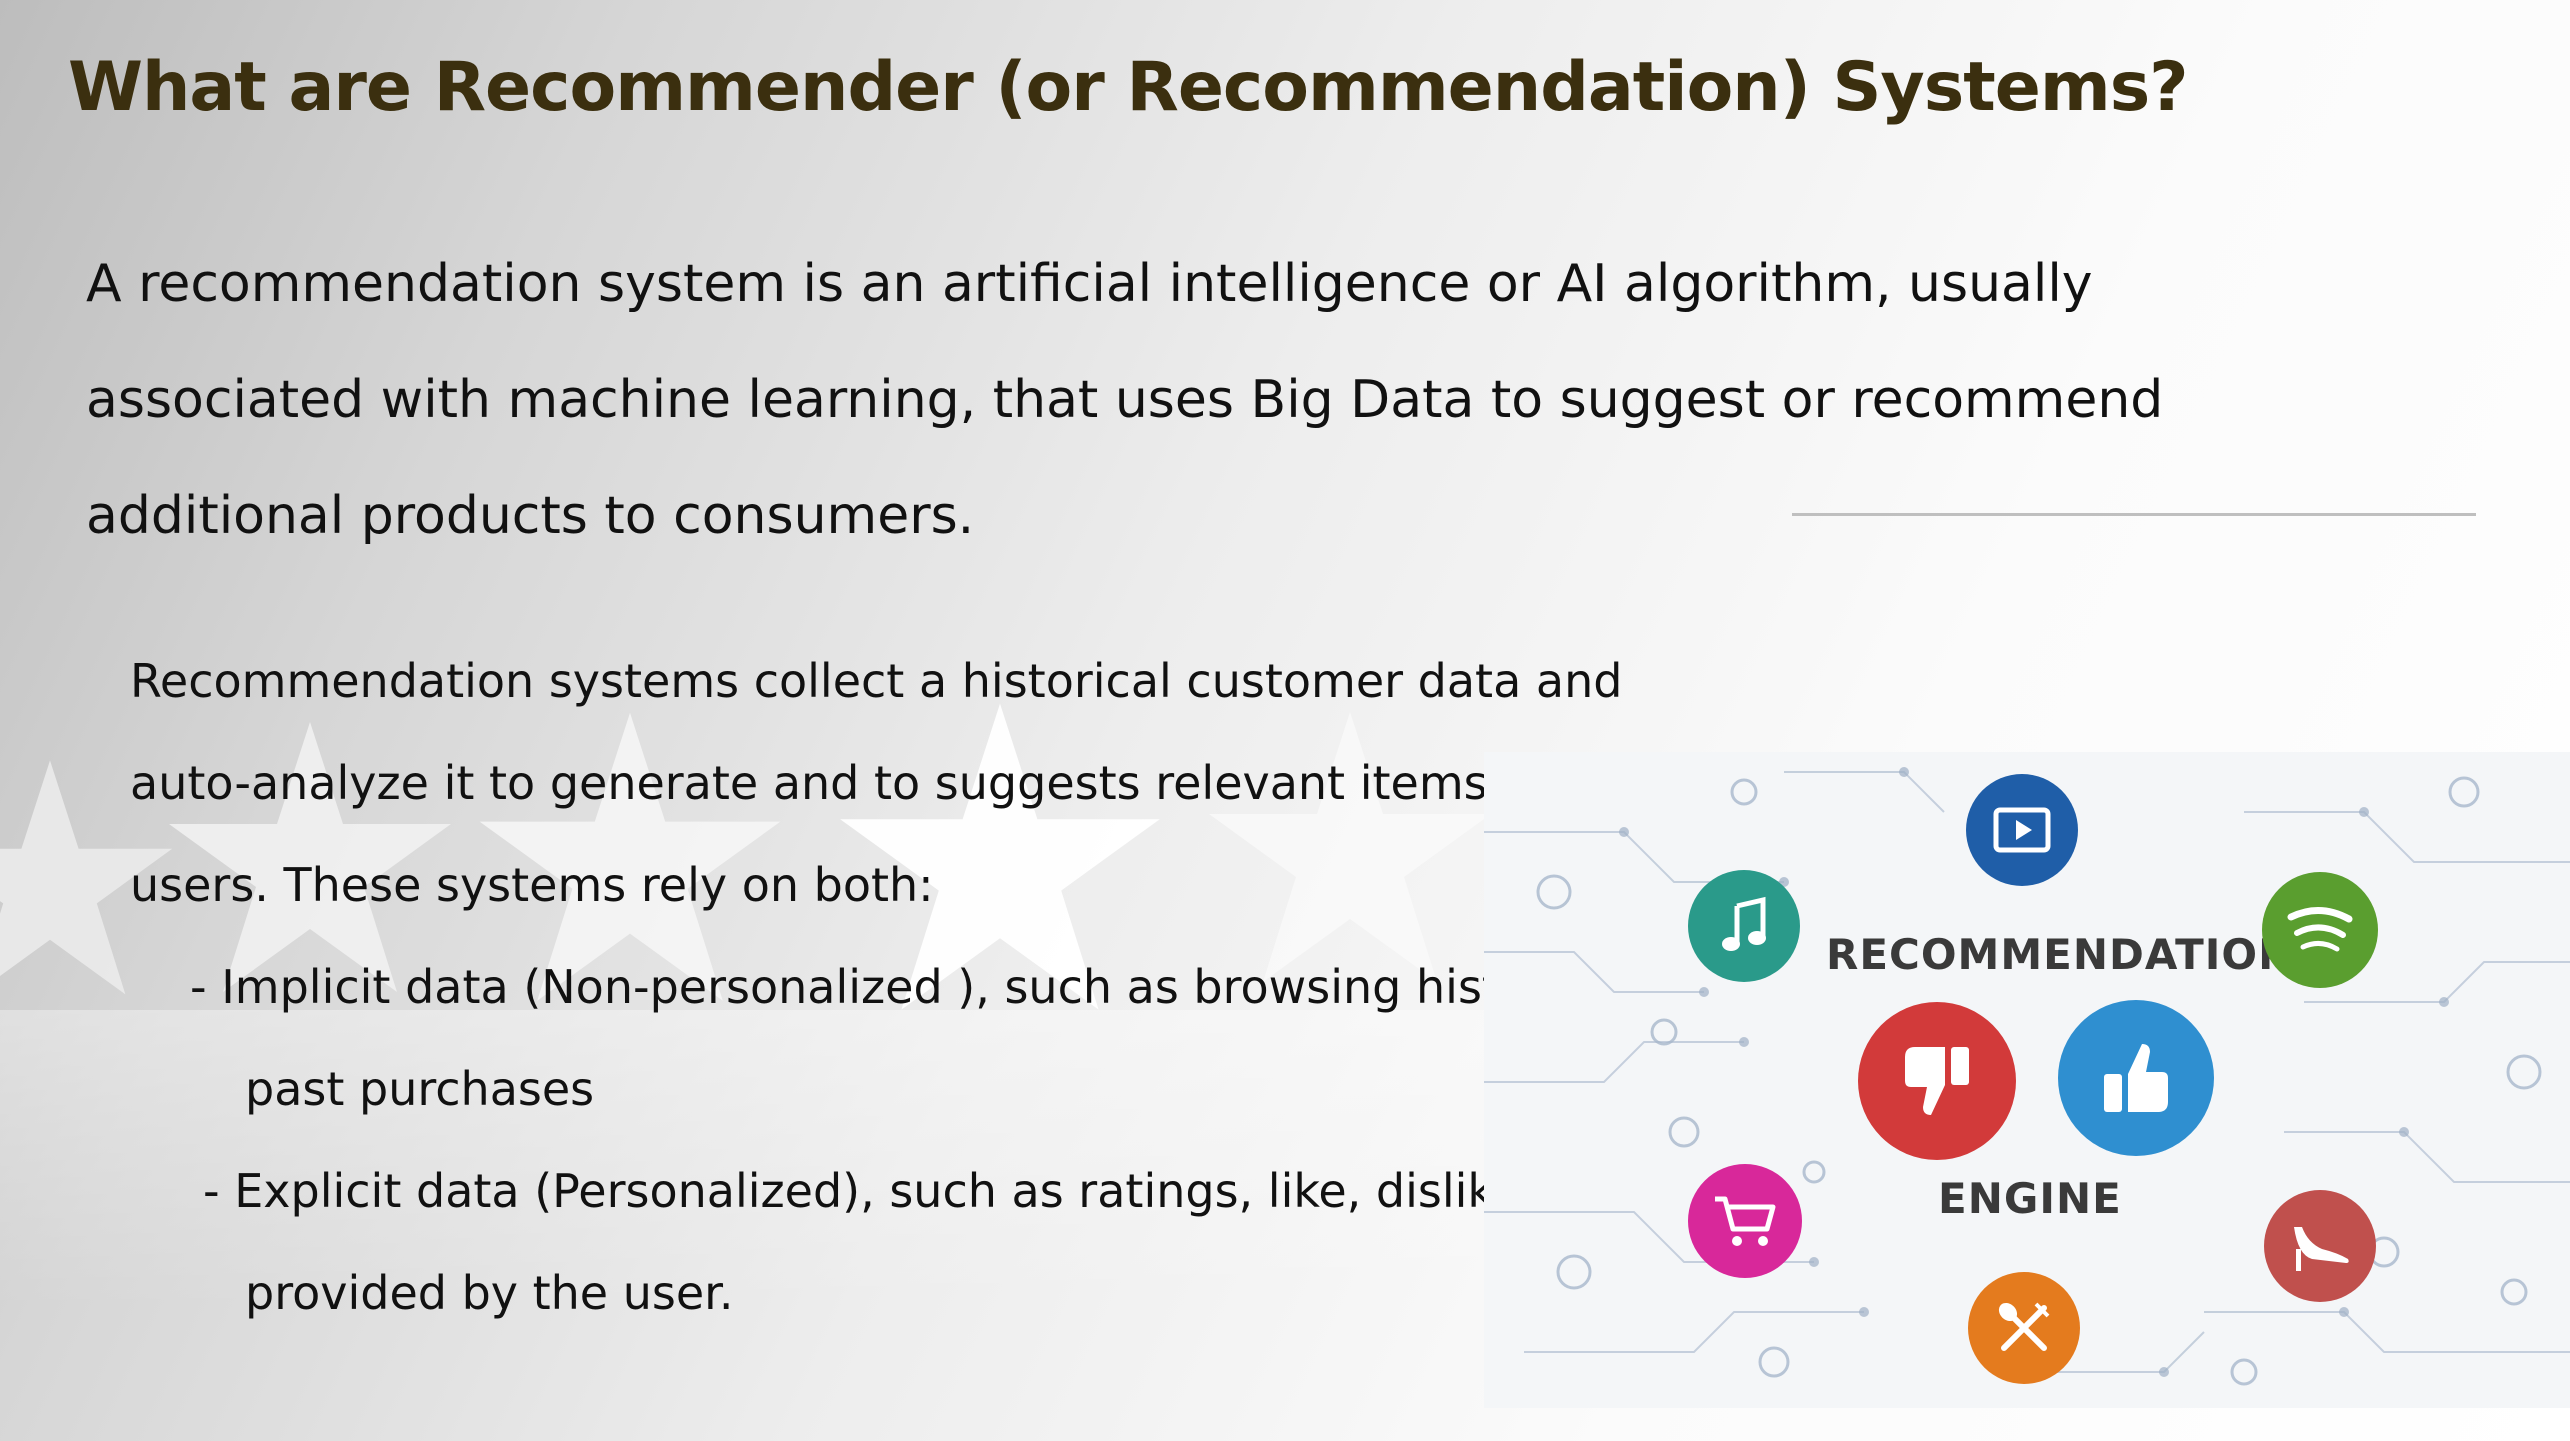  What do you see at coordinates (2030, 1198) in the screenshot?
I see `engine-label-bottom: ENGINE` at bounding box center [2030, 1198].